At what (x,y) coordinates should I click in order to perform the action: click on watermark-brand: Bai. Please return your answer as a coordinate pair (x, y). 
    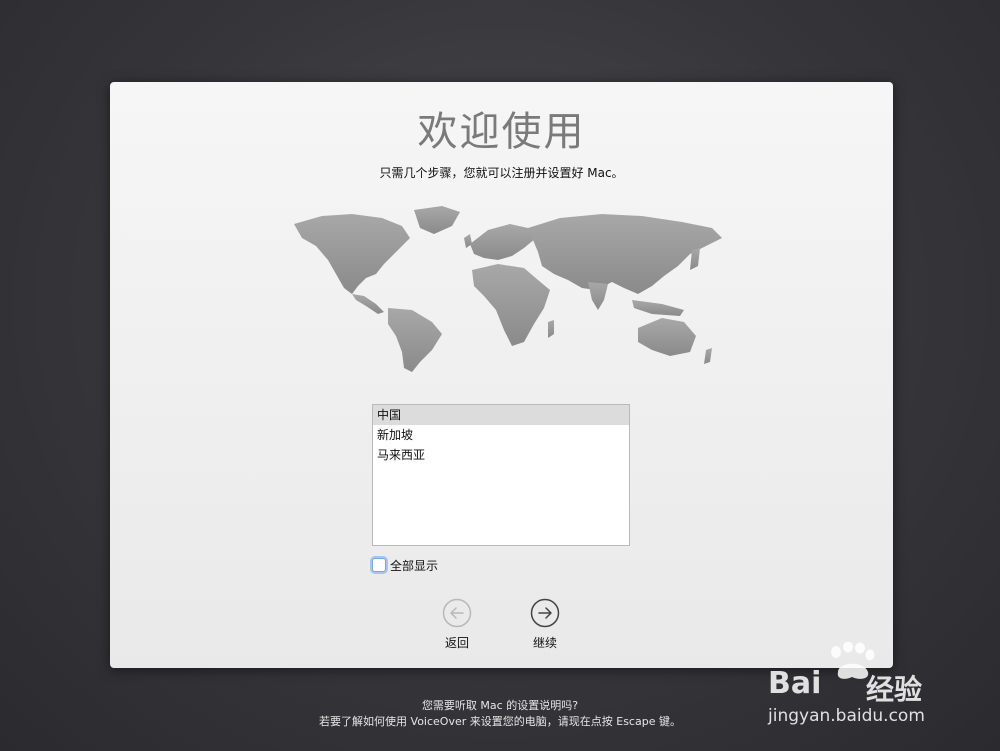
    Looking at the image, I should click on (795, 683).